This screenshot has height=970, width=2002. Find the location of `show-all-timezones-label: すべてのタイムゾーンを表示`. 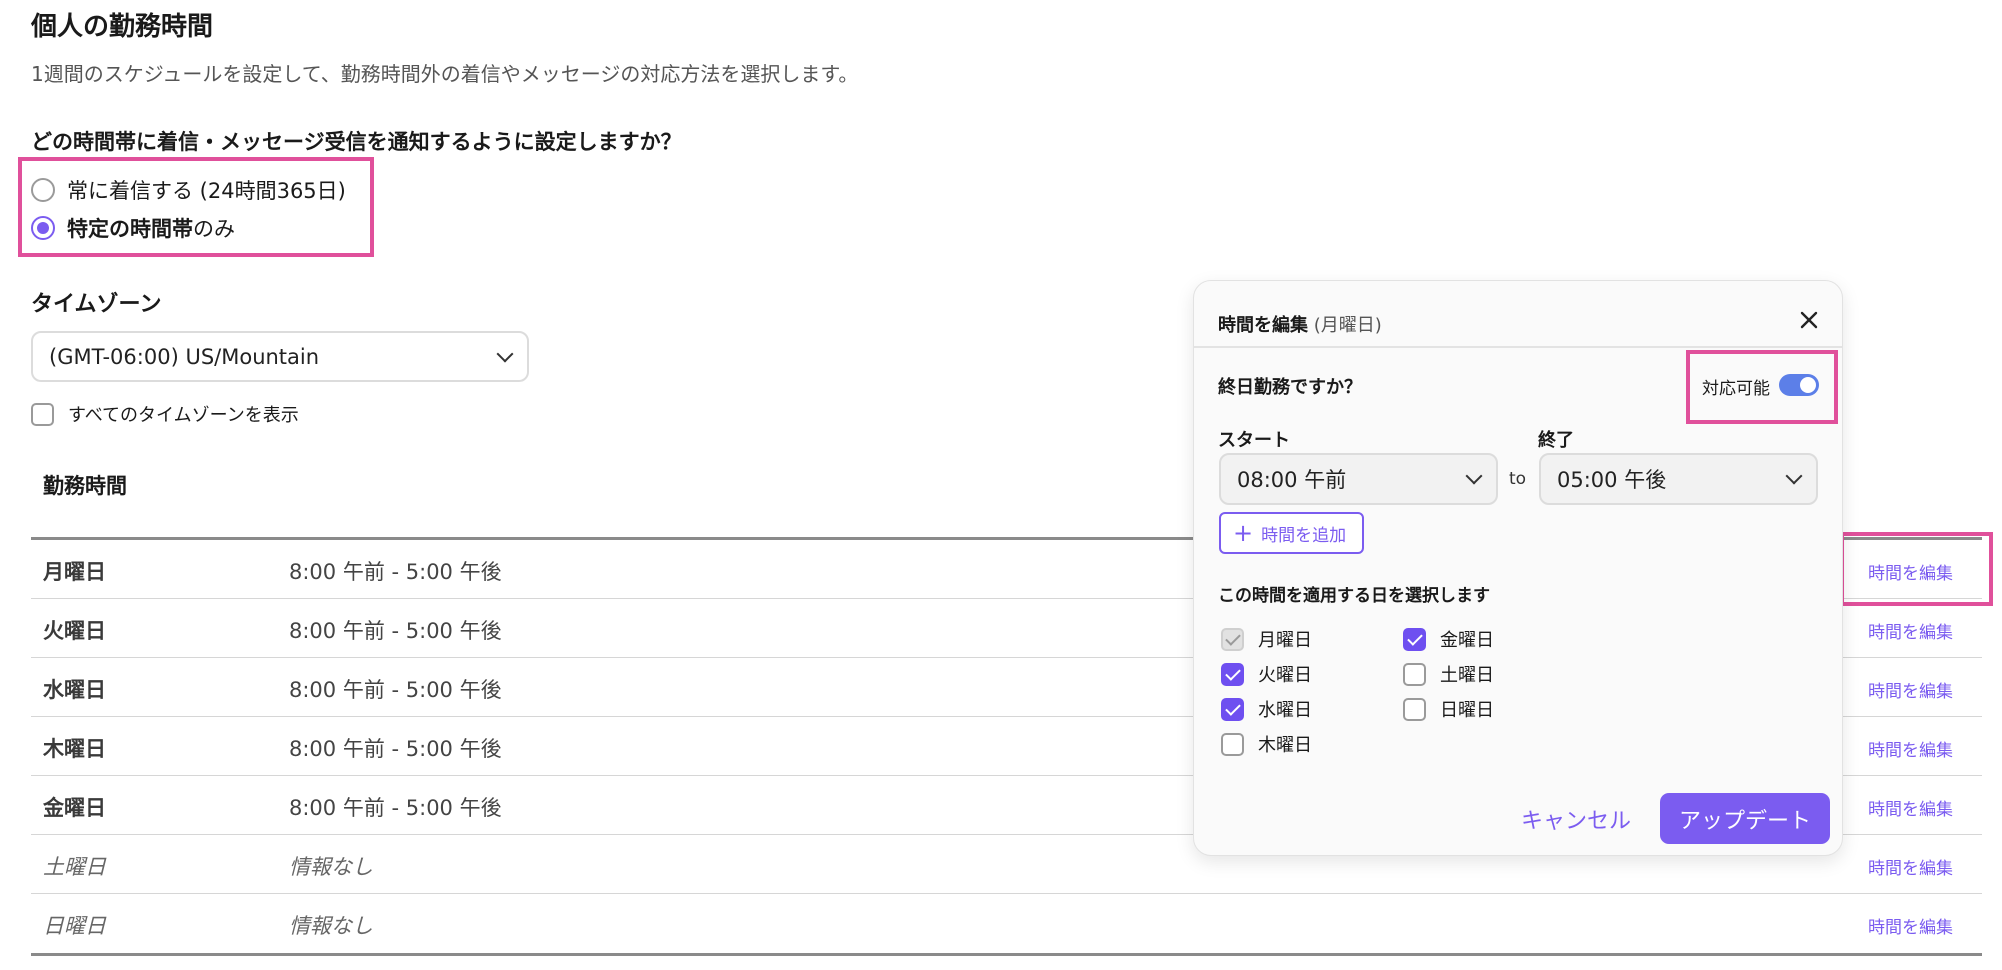

show-all-timezones-label: すべてのタイムゾーンを表示 is located at coordinates (183, 415).